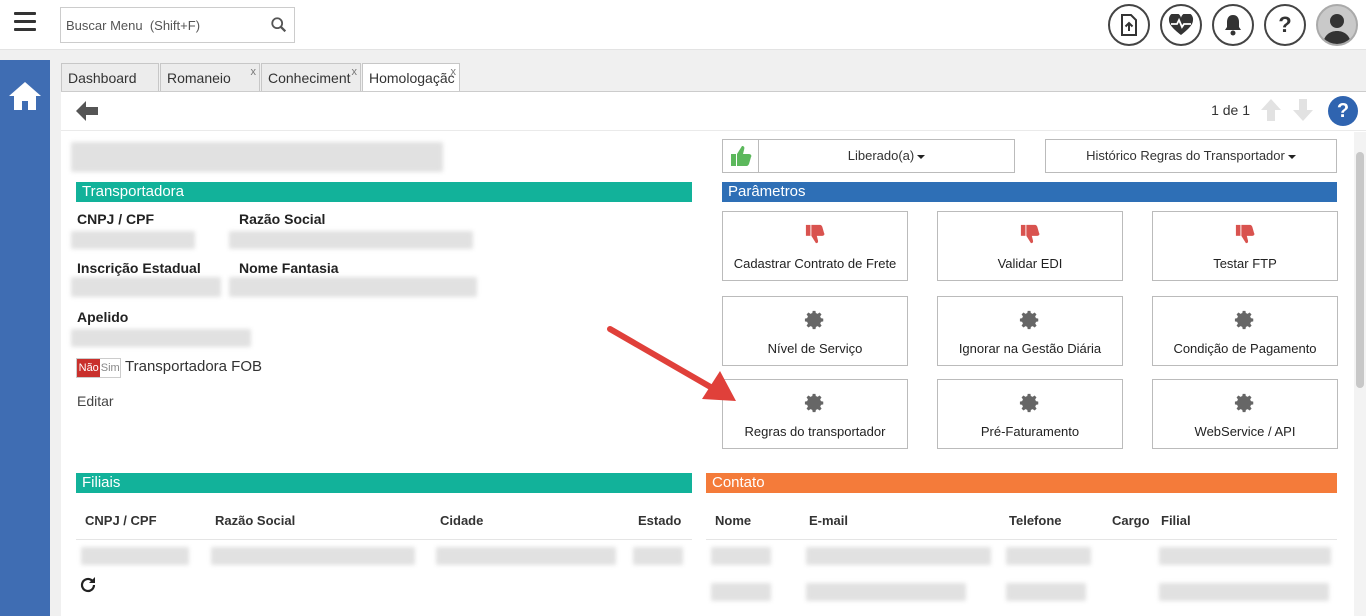  I want to click on razao-social-label: Razão Social, so click(282, 219).